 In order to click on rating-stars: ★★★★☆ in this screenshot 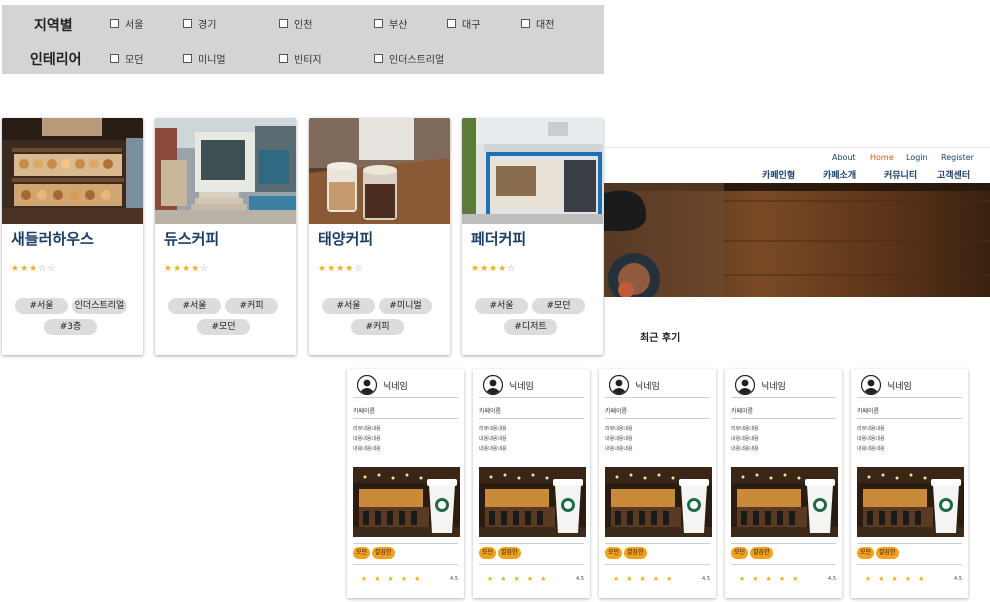, I will do `click(341, 269)`.